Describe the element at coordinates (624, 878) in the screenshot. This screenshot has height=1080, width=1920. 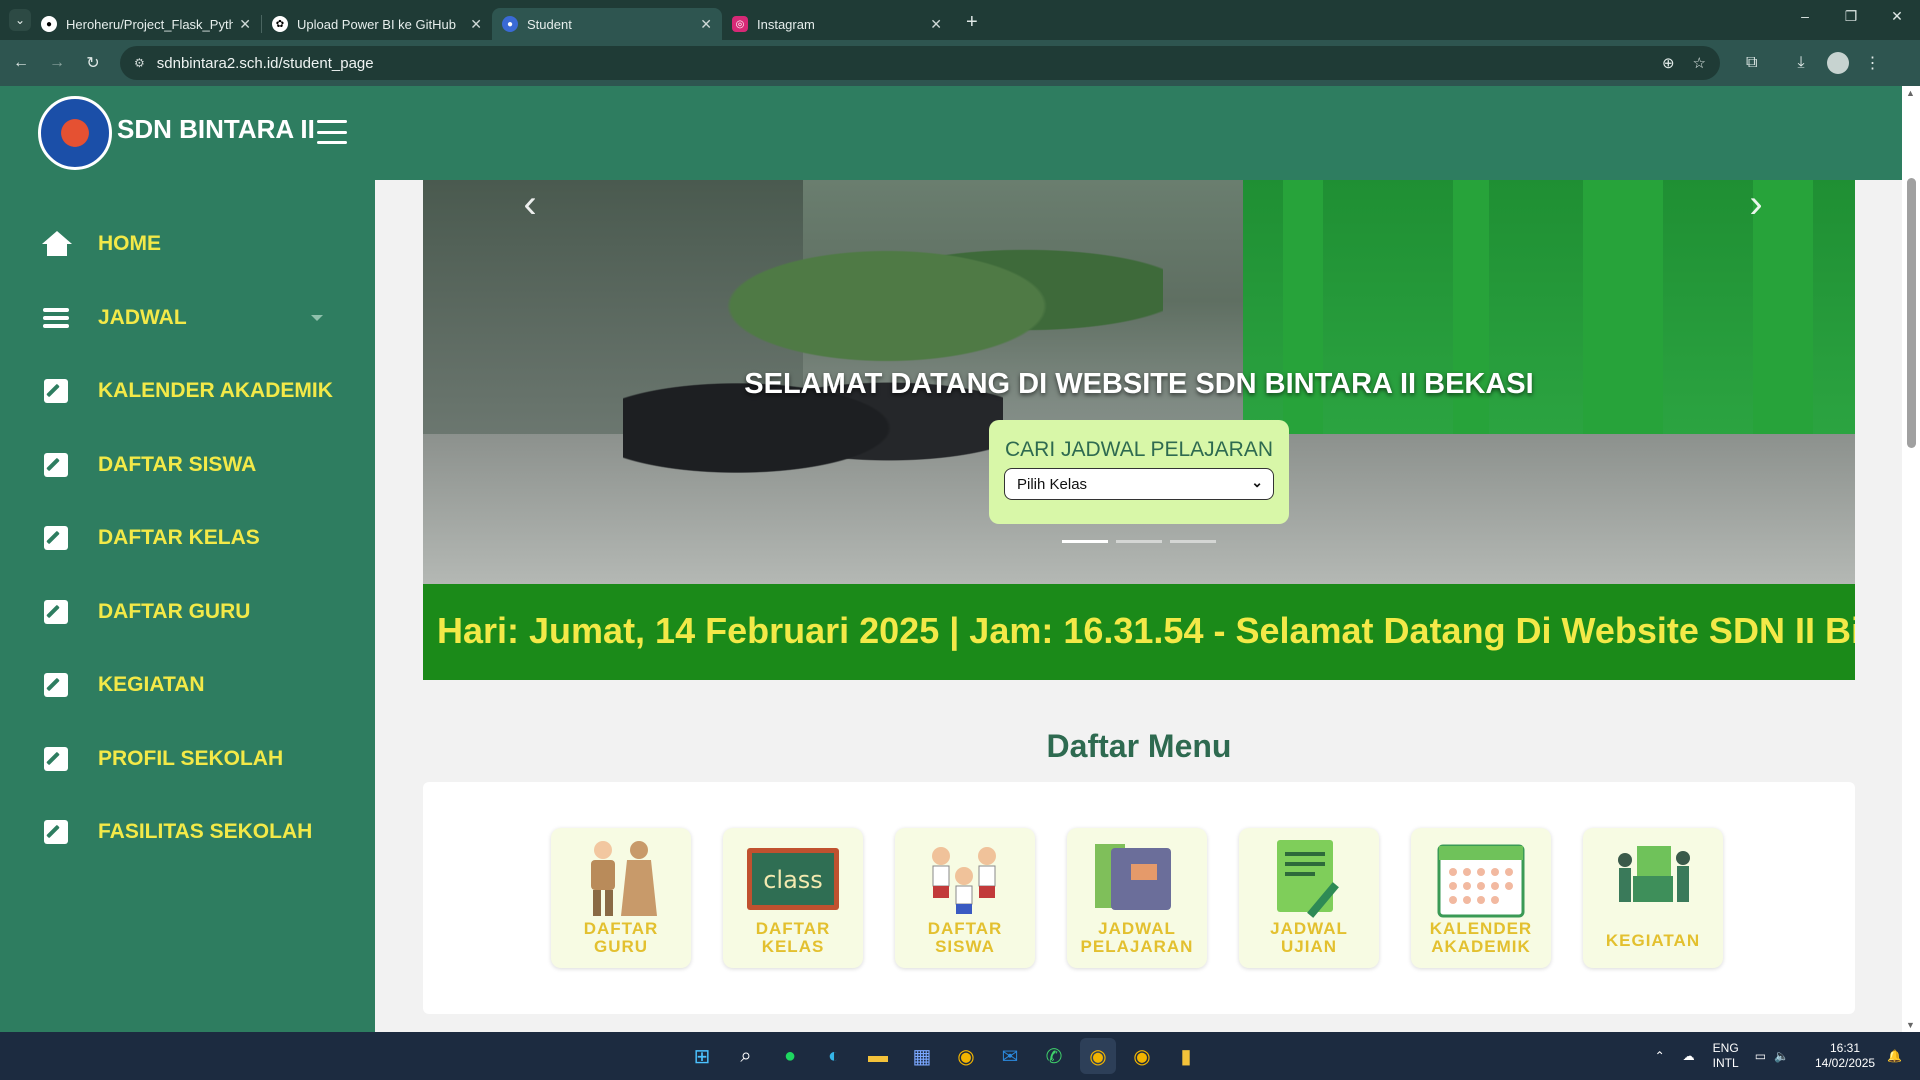
I see `teachers-illustration` at that location.